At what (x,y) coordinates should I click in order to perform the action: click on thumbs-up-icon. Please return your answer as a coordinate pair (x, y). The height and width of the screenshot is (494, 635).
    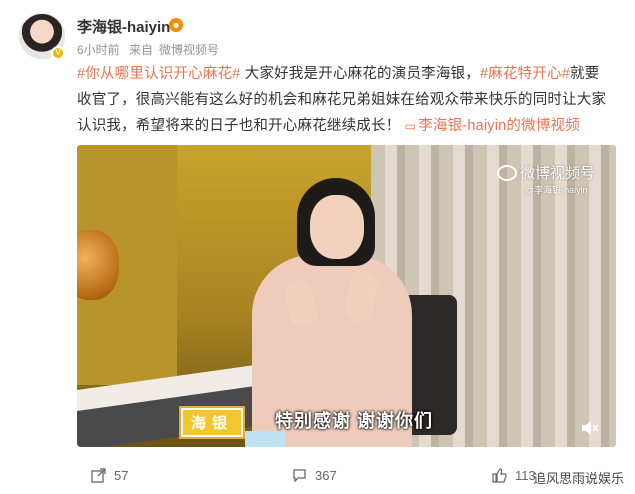
    Looking at the image, I should click on (499, 475).